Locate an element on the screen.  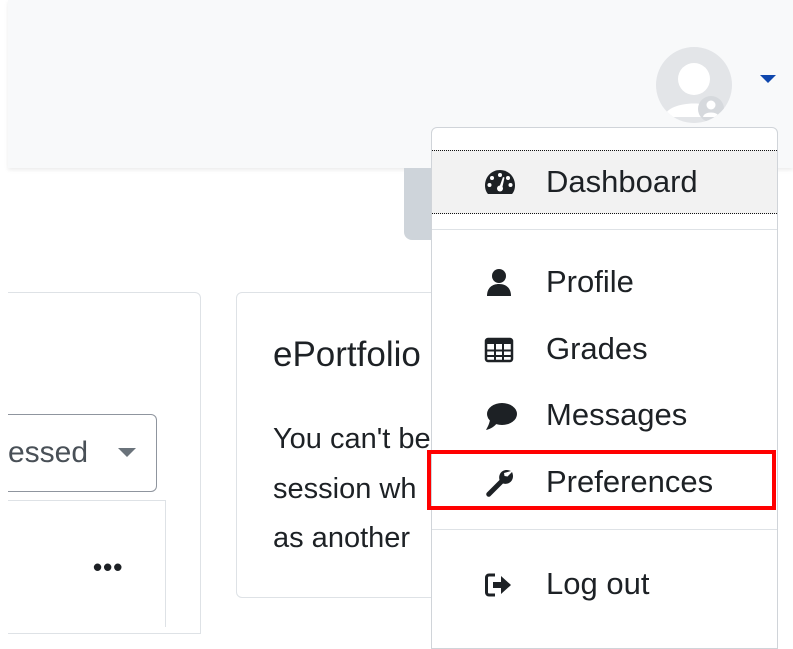
menu-item-profile: Profile is located at coordinates (604, 281).